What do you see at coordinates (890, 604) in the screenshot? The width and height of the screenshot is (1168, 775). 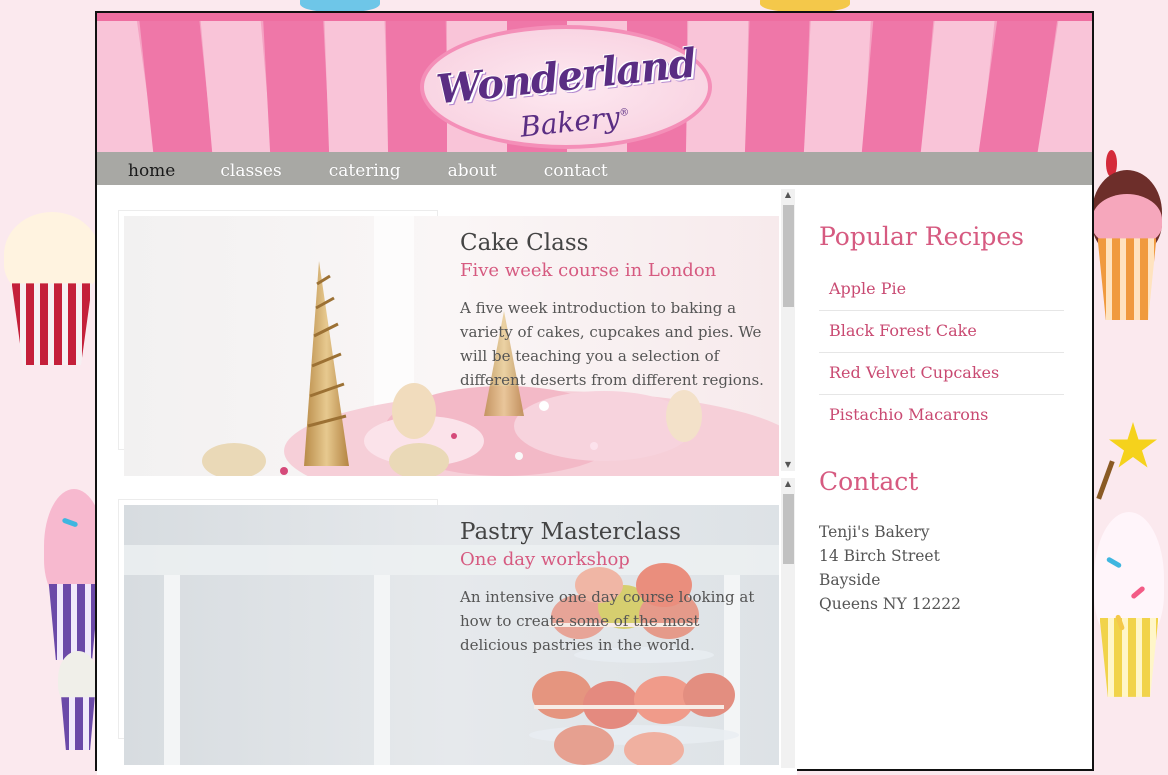 I see `address-line: Queens NY 12222` at bounding box center [890, 604].